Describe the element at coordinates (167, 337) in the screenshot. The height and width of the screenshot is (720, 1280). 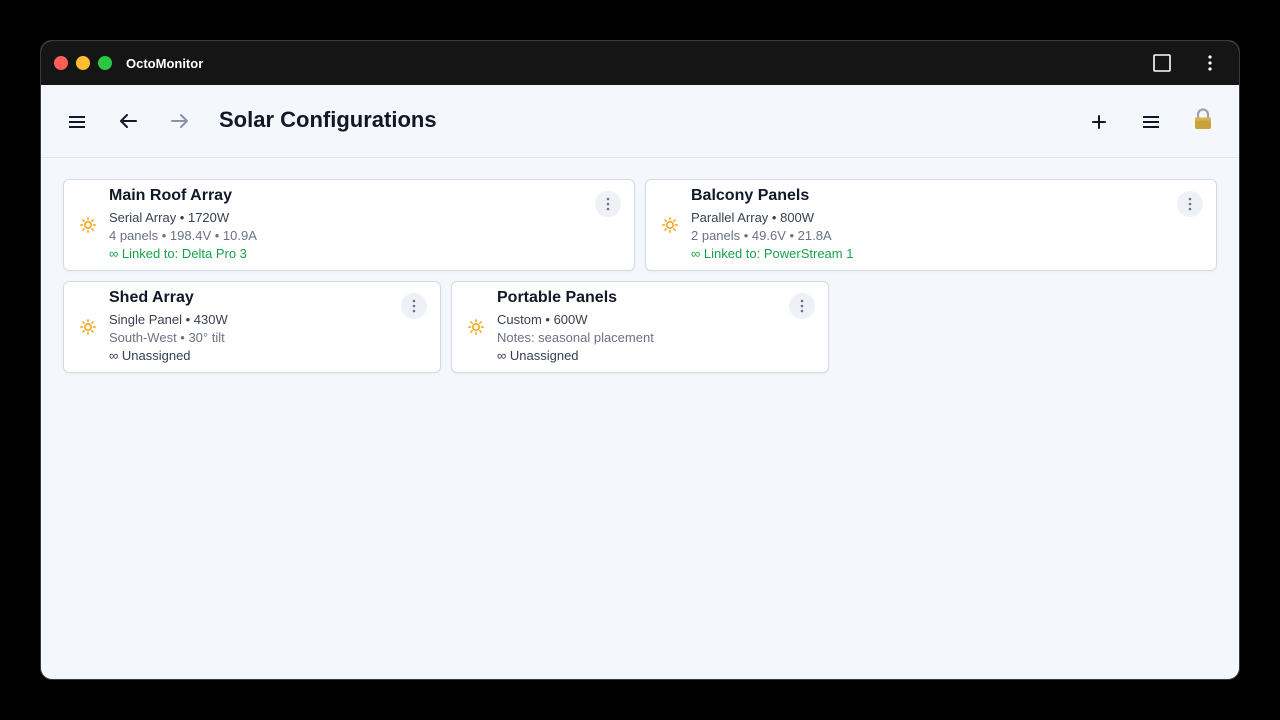
I see `card-details: South-West • 30° tilt` at that location.